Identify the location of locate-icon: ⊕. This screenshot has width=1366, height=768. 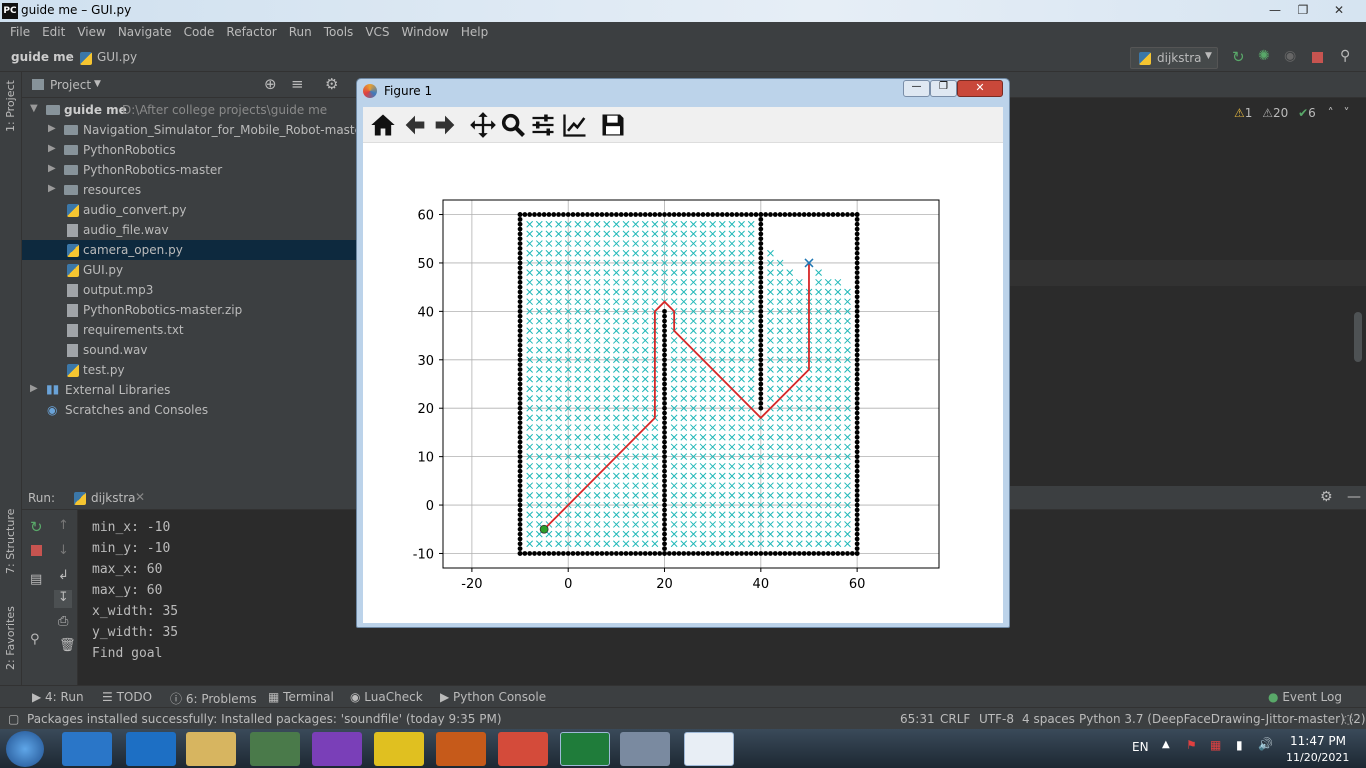
(270, 84).